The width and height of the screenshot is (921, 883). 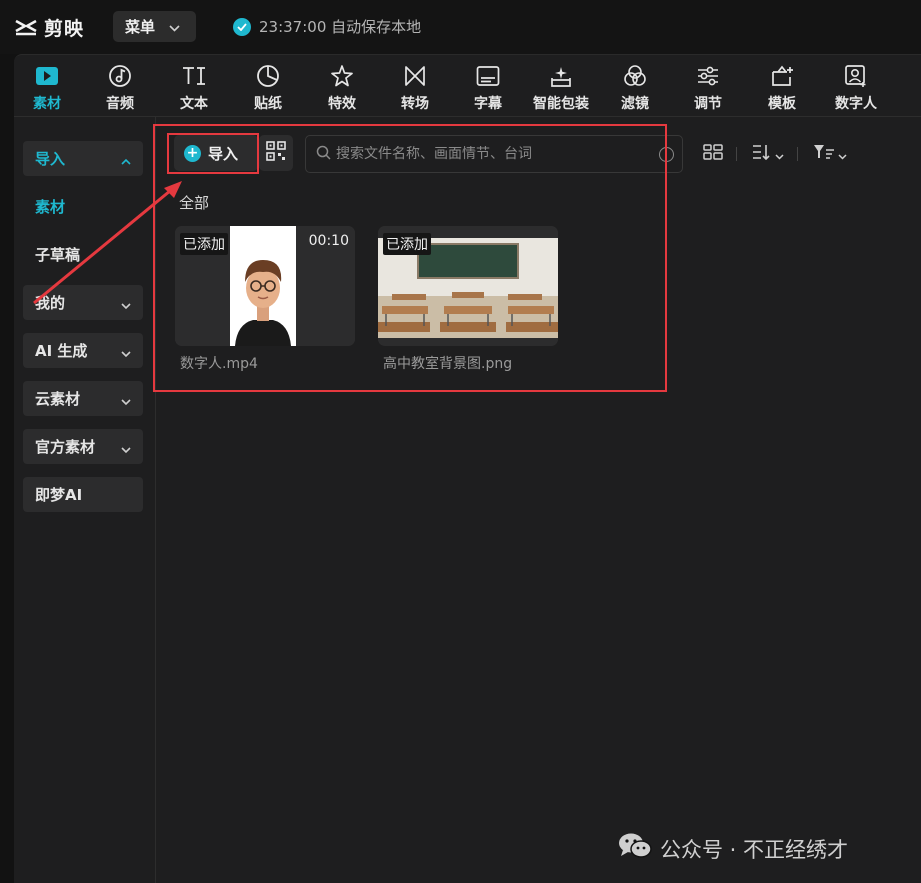 I want to click on sidebar-item-label: 云素材, so click(x=58, y=399).